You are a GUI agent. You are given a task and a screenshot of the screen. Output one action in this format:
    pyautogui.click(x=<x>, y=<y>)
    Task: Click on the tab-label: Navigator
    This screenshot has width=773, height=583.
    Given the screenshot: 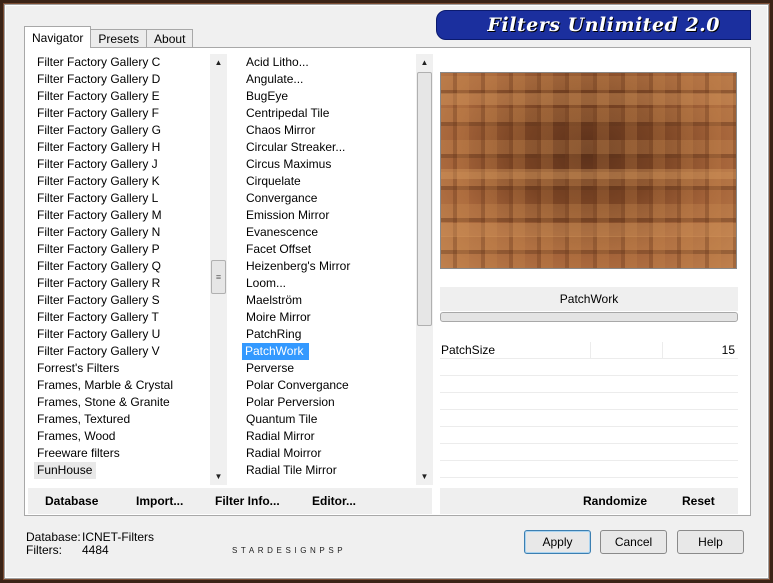 What is the action you would take?
    pyautogui.click(x=58, y=37)
    